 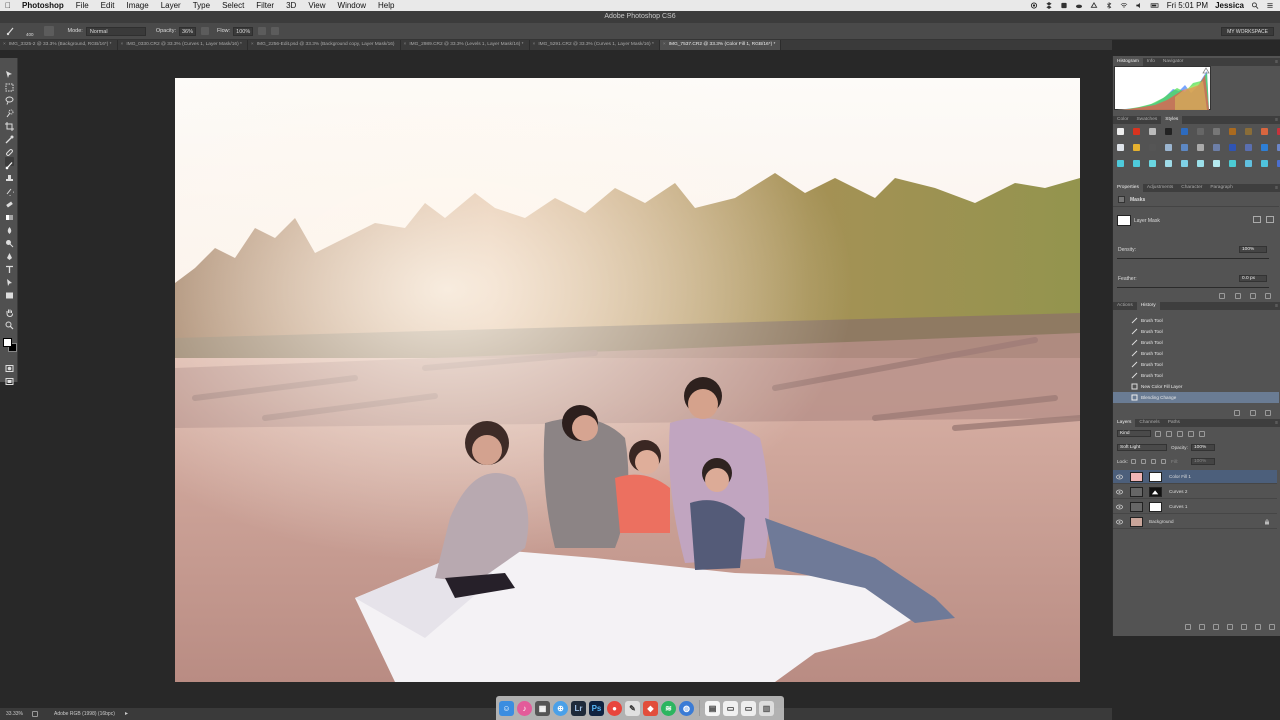 What do you see at coordinates (1155, 5) in the screenshot?
I see `battery-icon` at bounding box center [1155, 5].